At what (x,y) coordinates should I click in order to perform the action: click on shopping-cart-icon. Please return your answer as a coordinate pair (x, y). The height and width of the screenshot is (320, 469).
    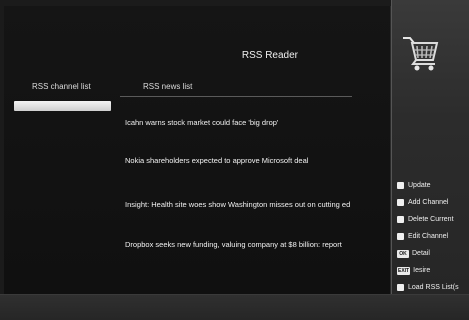
    Looking at the image, I should click on (421, 54).